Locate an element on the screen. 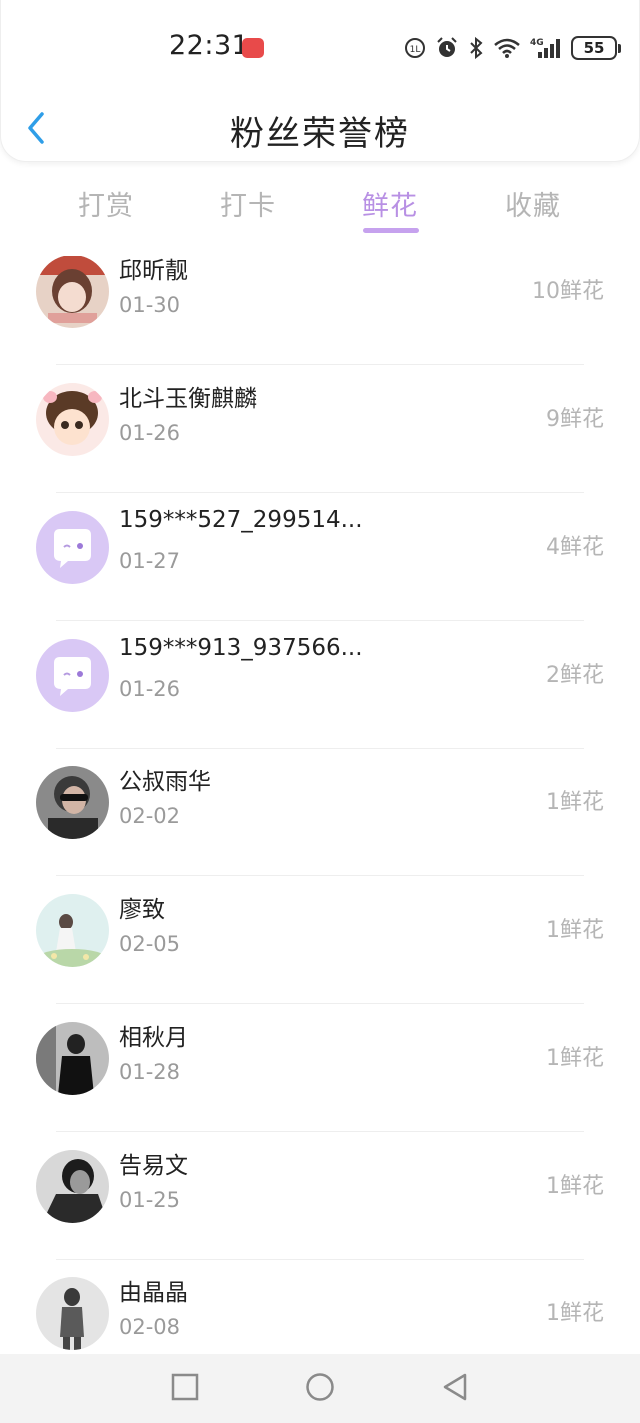 The width and height of the screenshot is (640, 1423). fan-name: 告易文 is located at coordinates (153, 1166).